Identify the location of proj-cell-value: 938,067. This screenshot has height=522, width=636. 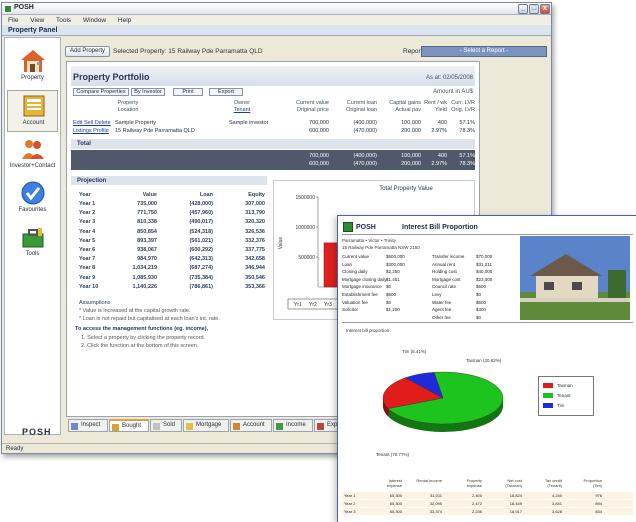
(147, 250).